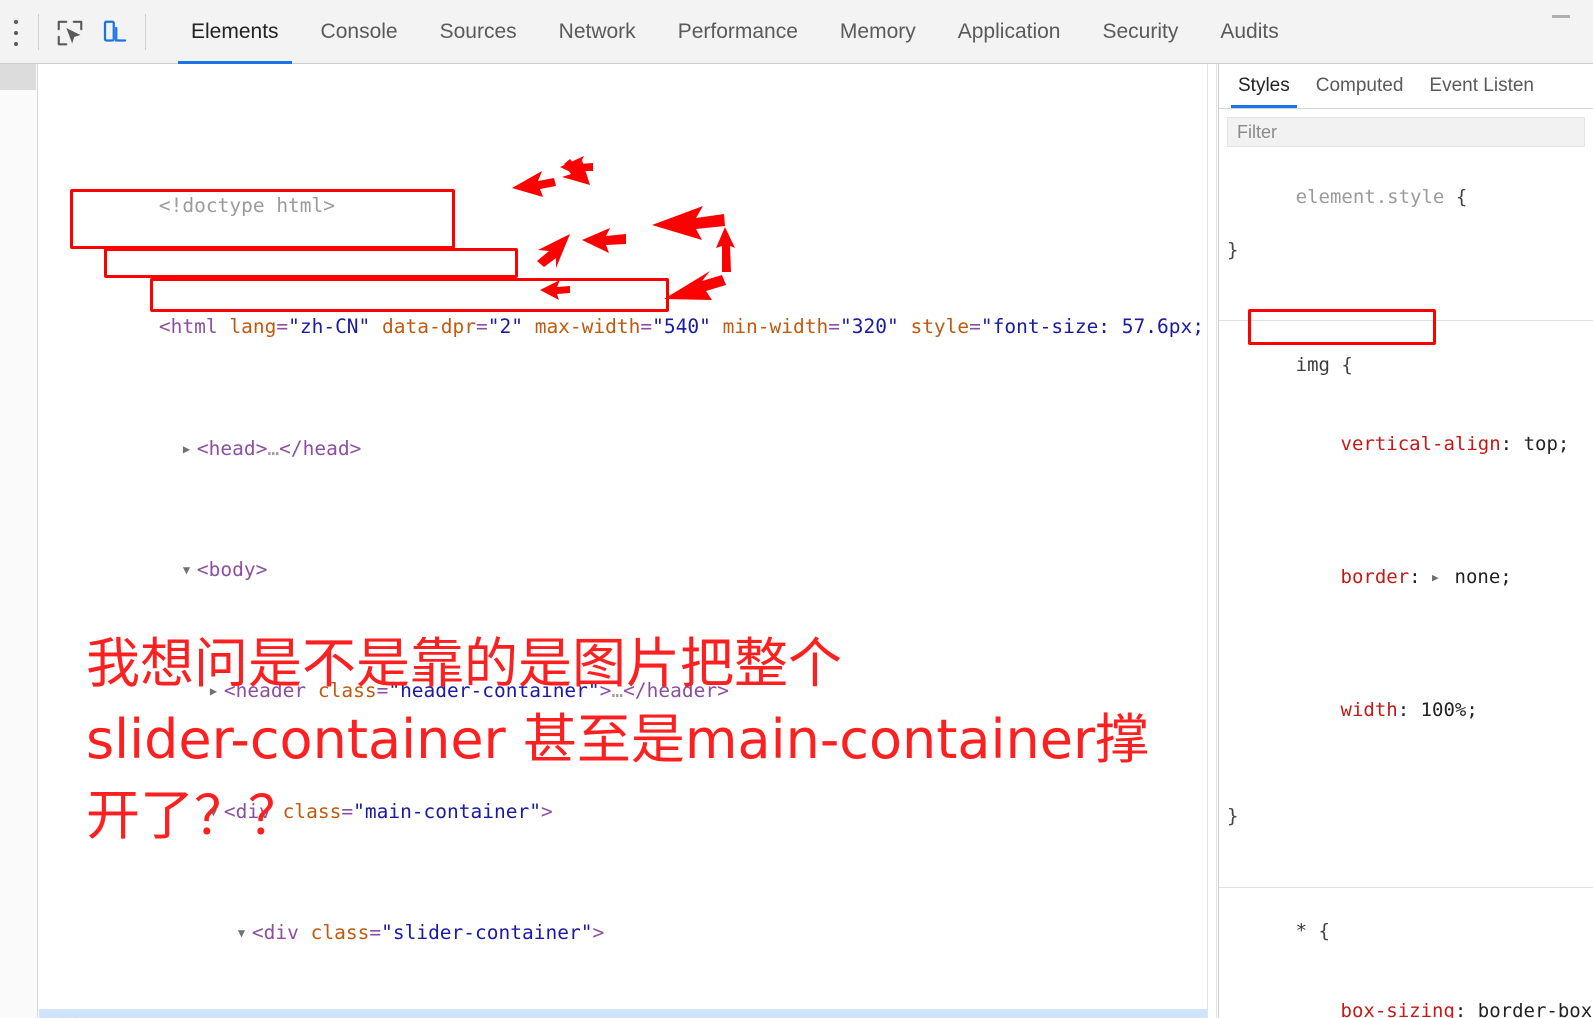  Describe the element at coordinates (19, 541) in the screenshot. I see `left-scroll-gutter` at that location.